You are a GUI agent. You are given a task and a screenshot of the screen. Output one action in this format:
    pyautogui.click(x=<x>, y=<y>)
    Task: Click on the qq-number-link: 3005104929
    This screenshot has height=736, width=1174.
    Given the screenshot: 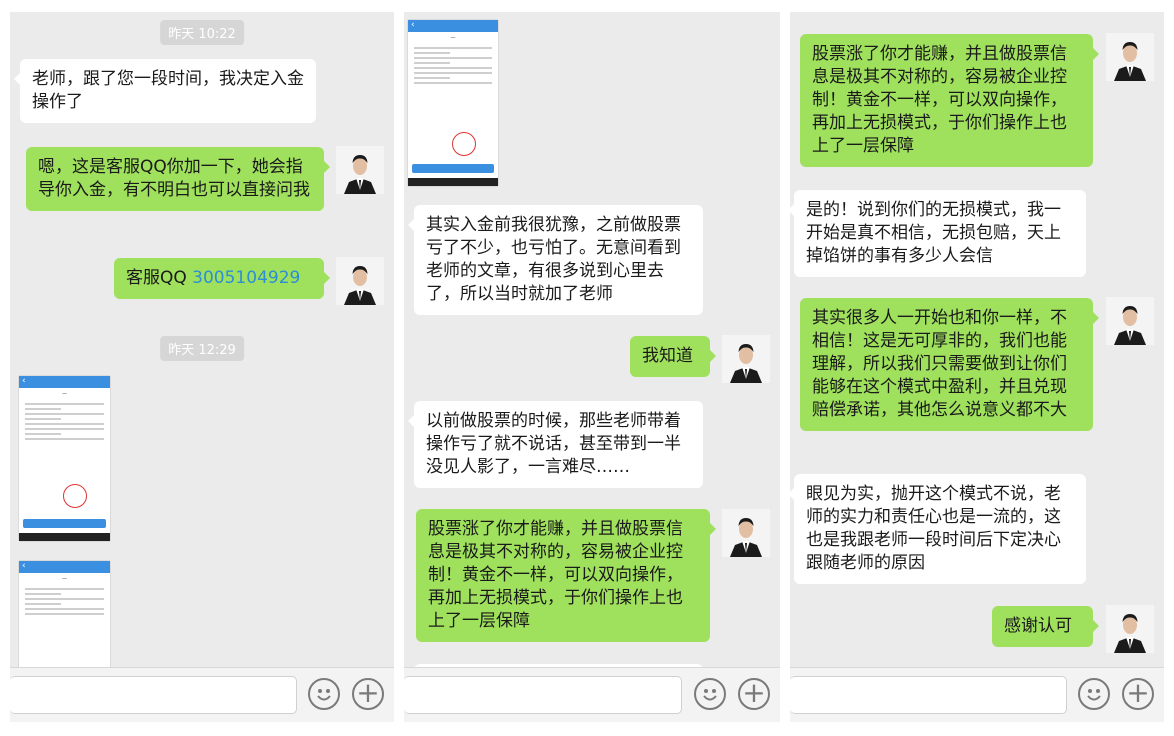 What is the action you would take?
    pyautogui.click(x=246, y=278)
    